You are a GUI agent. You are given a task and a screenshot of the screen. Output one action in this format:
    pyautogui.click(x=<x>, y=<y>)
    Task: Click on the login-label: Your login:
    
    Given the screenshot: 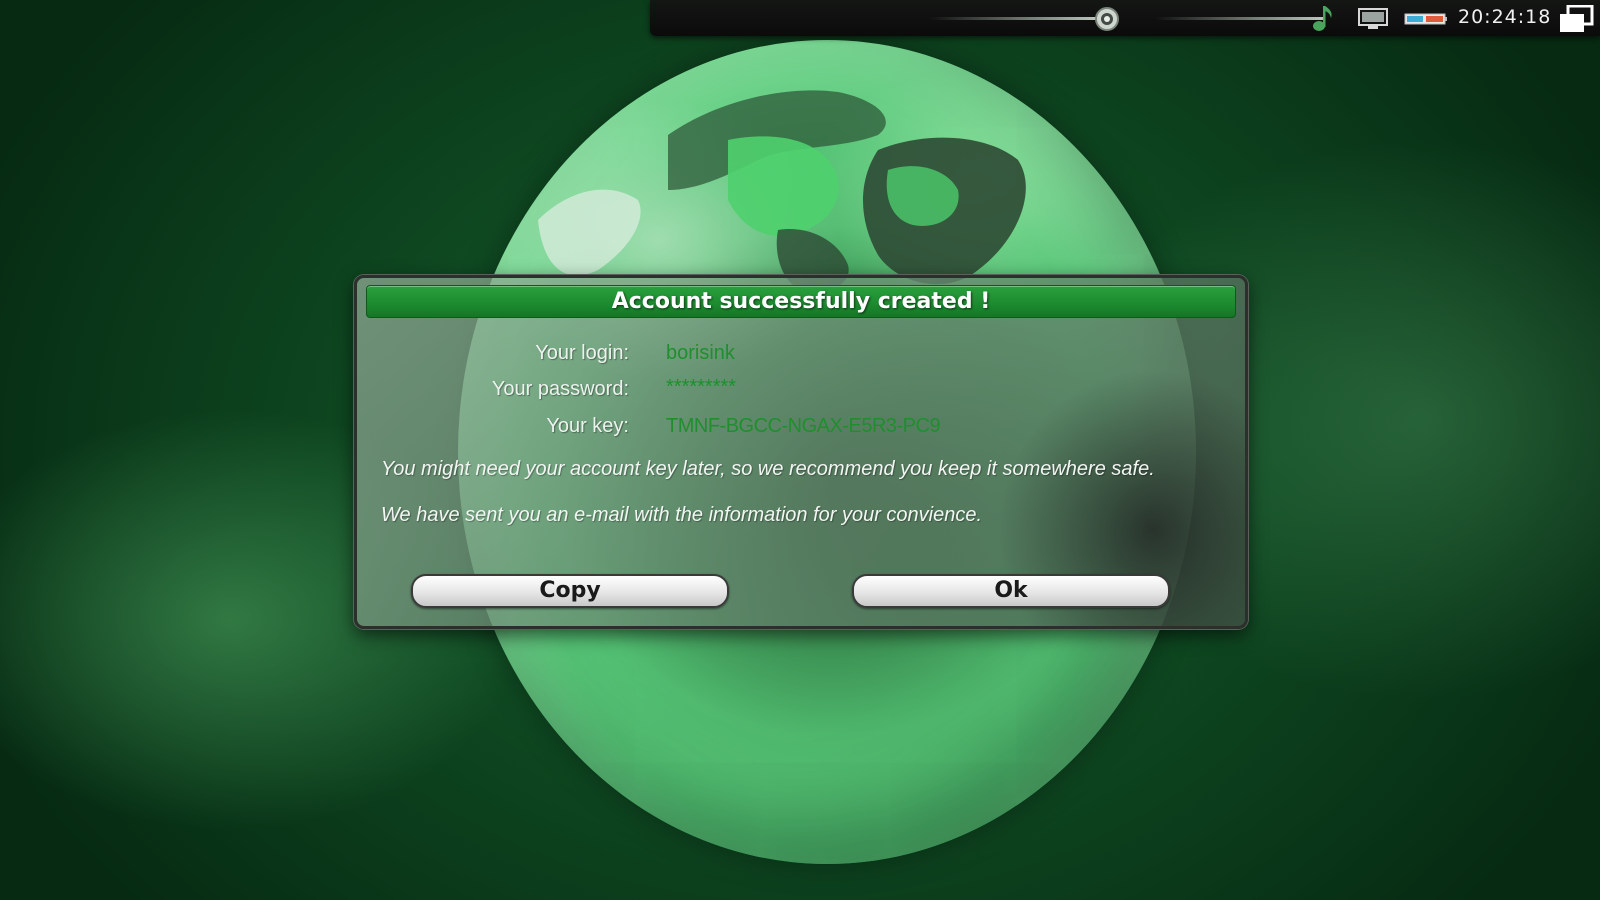 What is the action you would take?
    pyautogui.click(x=582, y=353)
    